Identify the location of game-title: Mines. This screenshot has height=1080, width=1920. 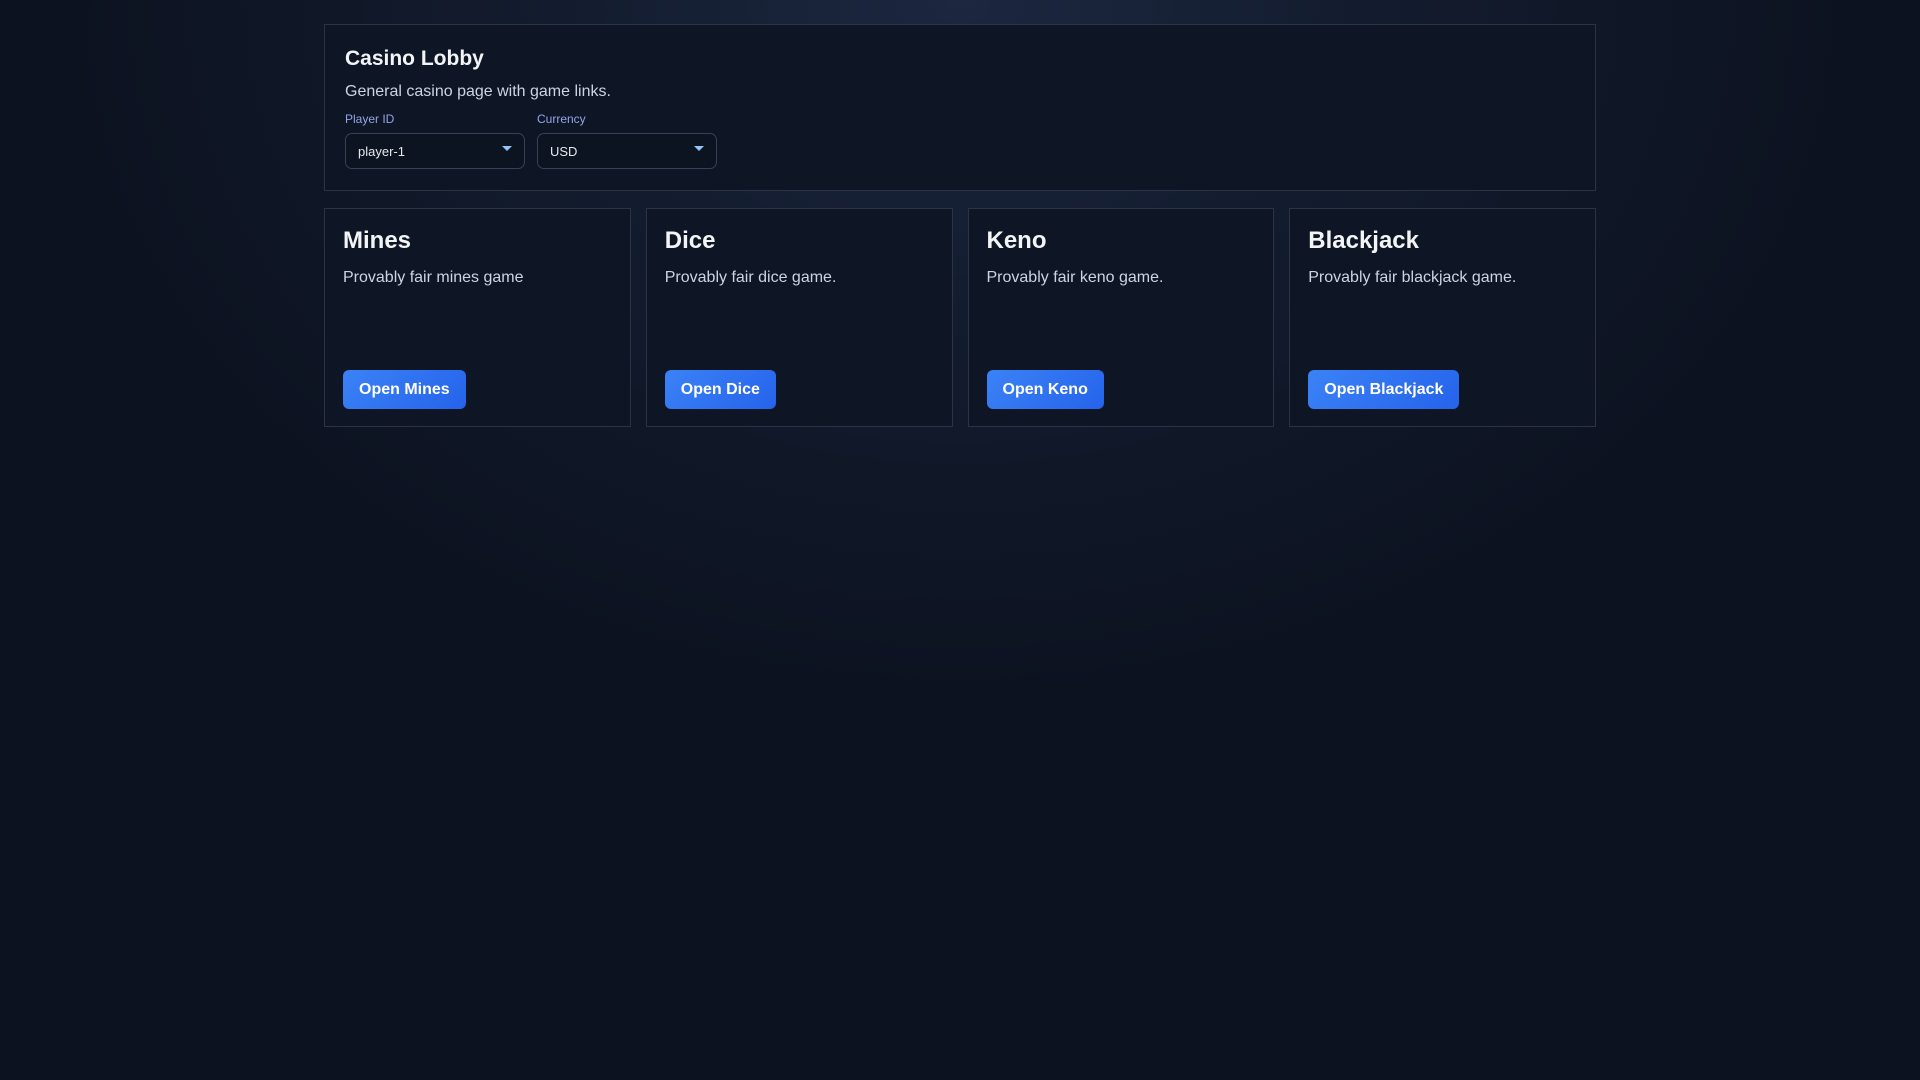
(377, 240).